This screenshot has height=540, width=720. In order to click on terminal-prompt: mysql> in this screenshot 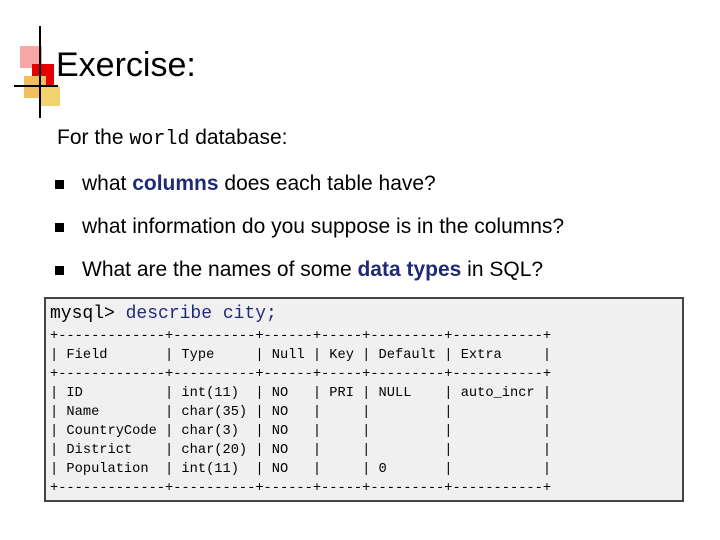, I will do `click(88, 314)`.